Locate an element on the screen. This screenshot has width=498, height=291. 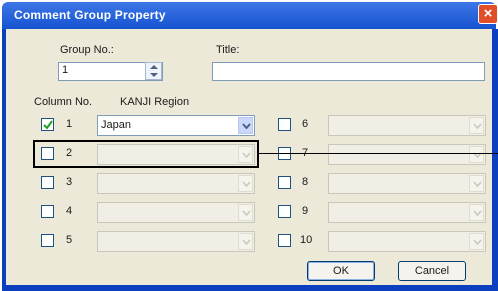
close-button: × is located at coordinates (488, 14).